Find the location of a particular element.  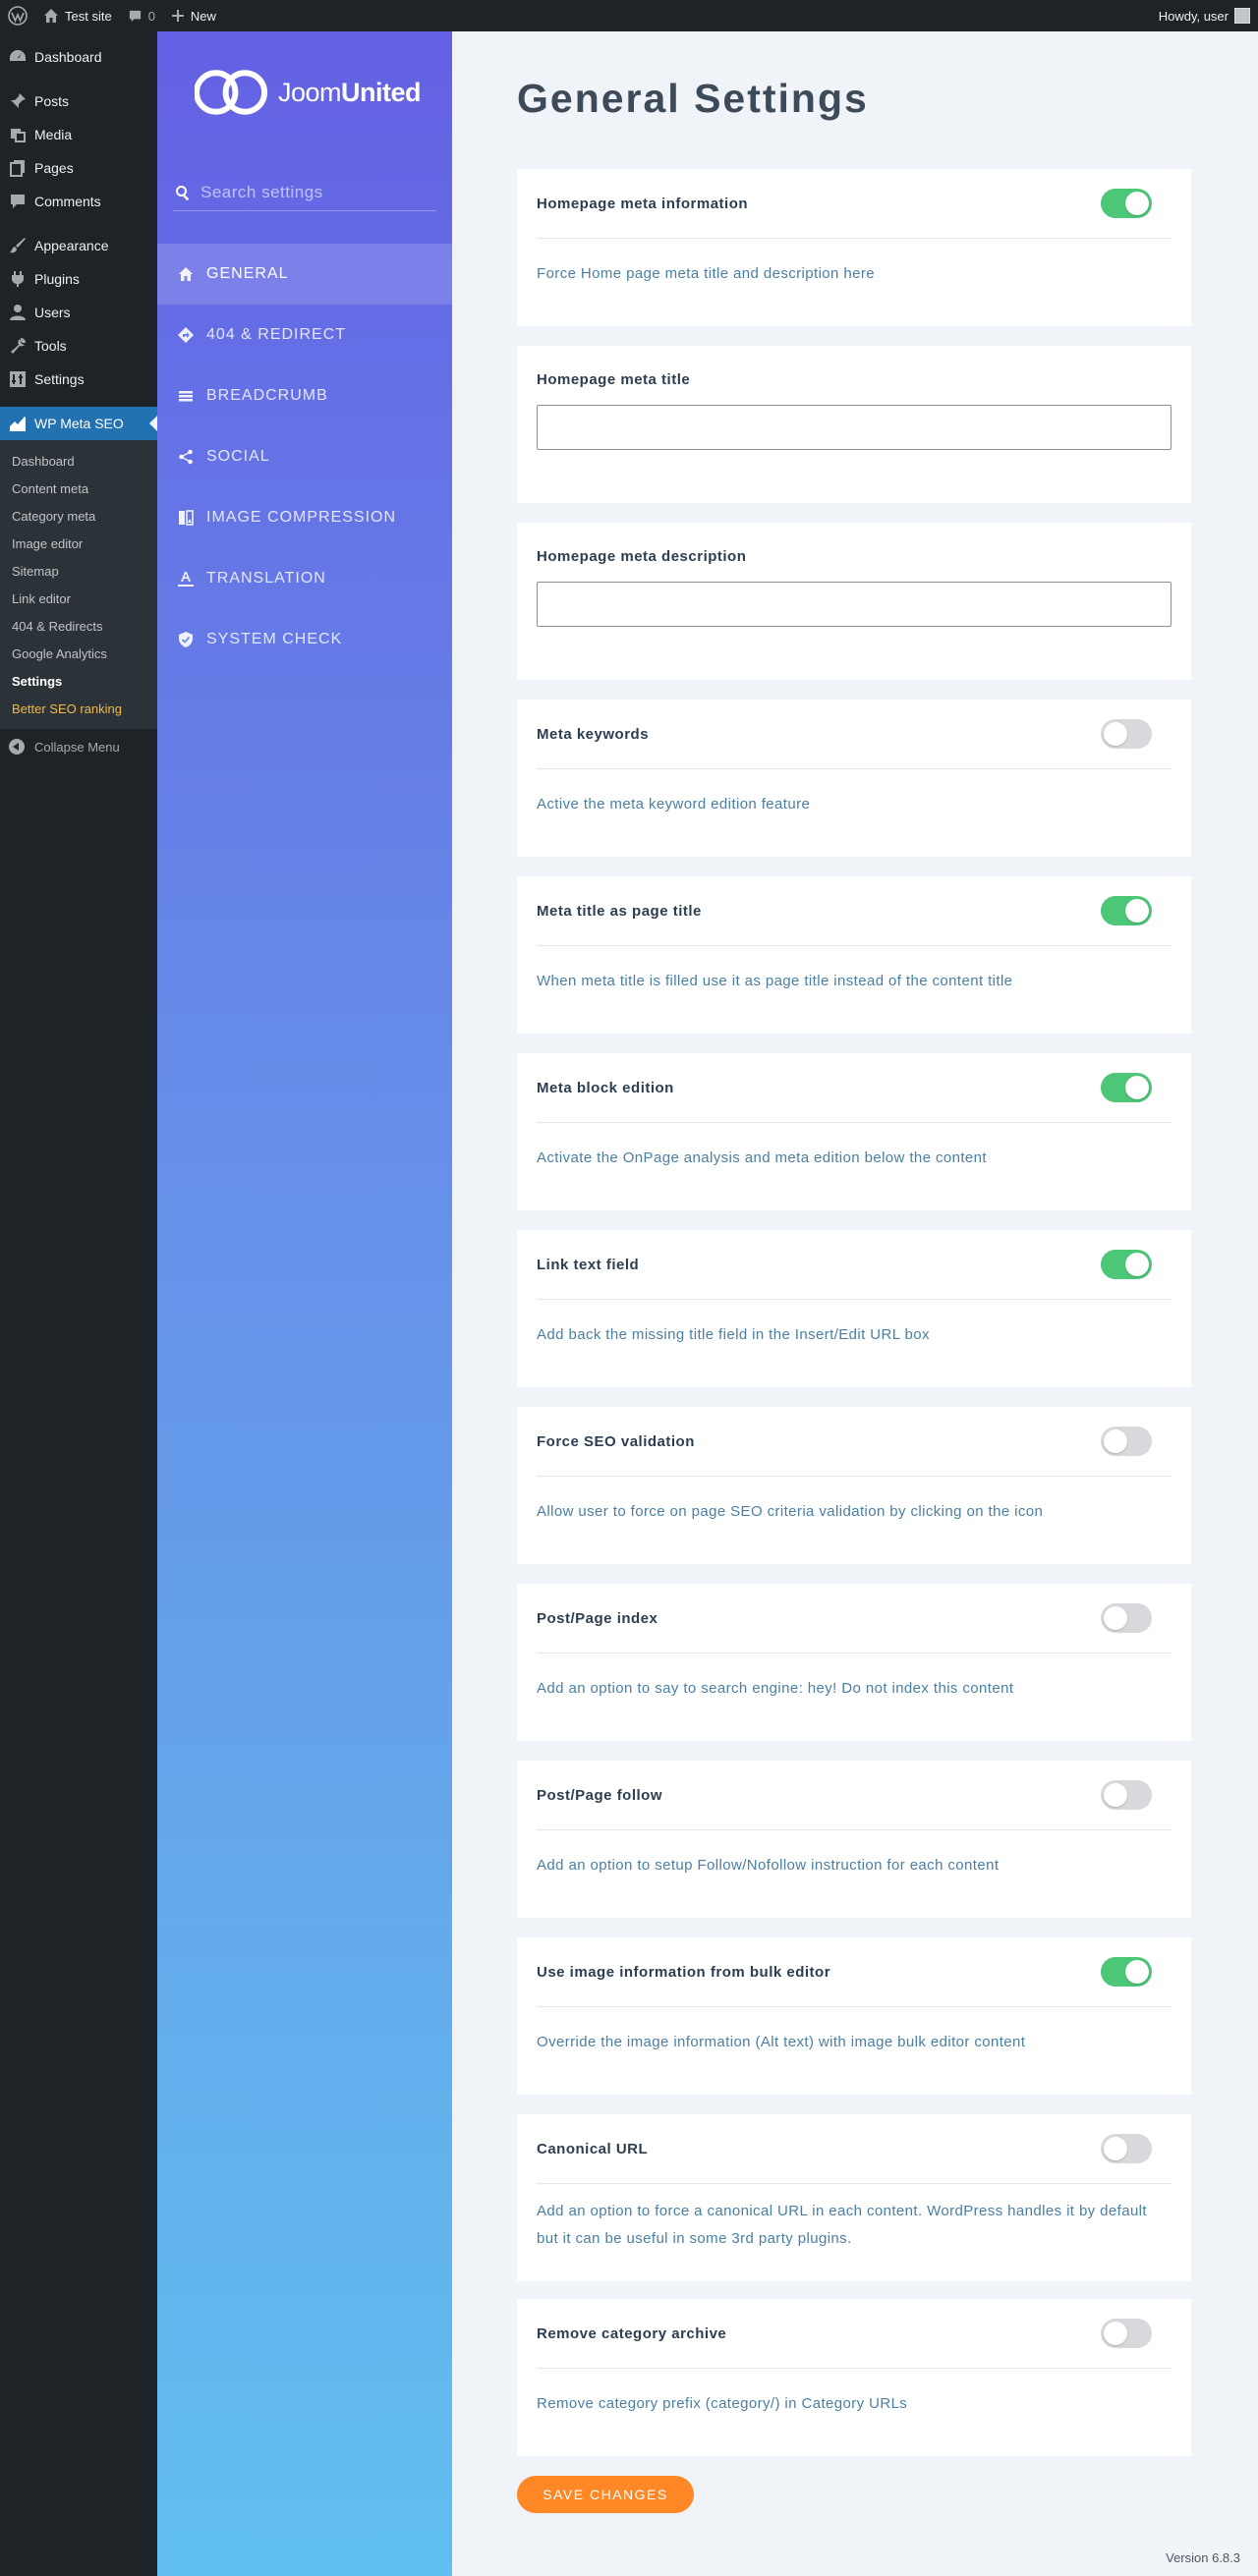

setting-title: Homepage meta title is located at coordinates (614, 379).